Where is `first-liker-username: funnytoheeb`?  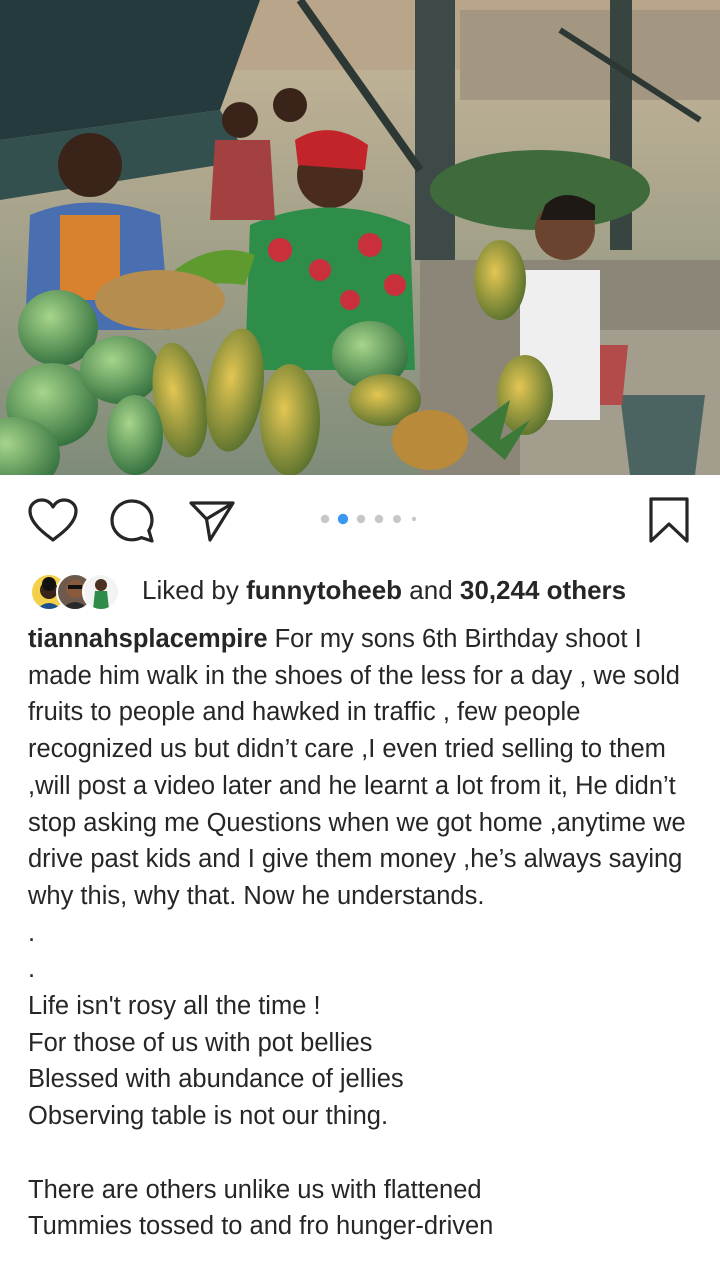 first-liker-username: funnytoheeb is located at coordinates (324, 590).